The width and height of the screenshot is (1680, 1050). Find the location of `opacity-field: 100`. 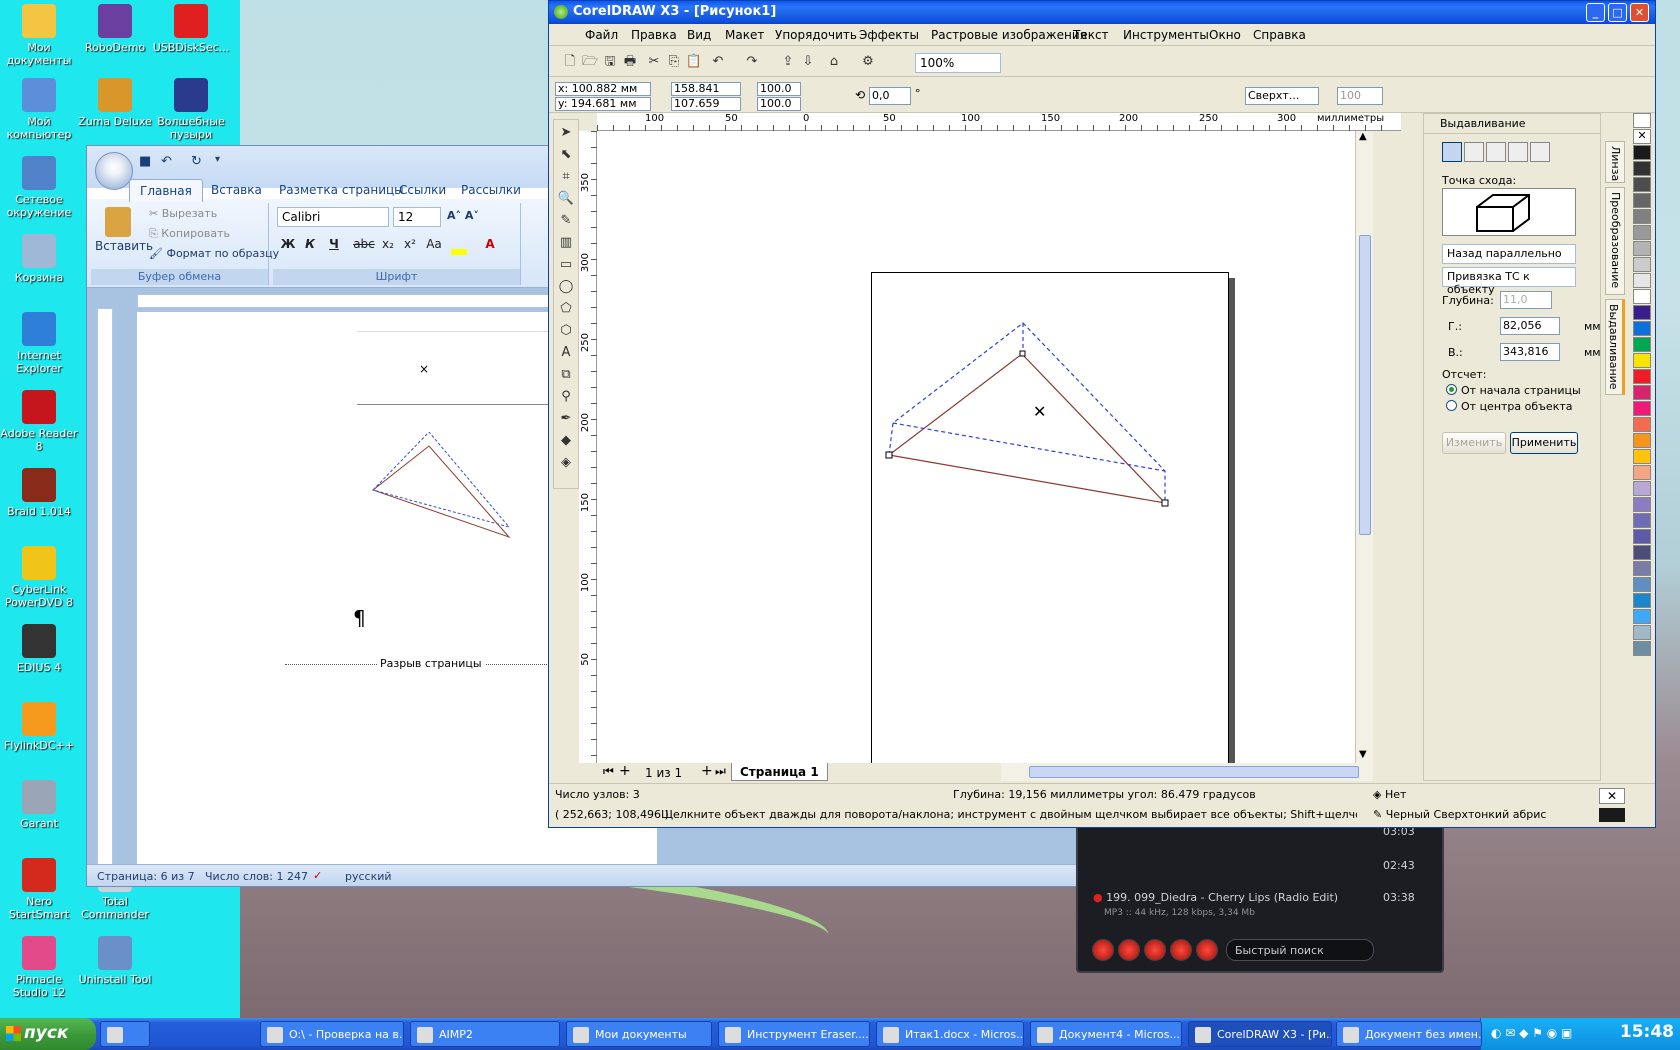

opacity-field: 100 is located at coordinates (1360, 96).